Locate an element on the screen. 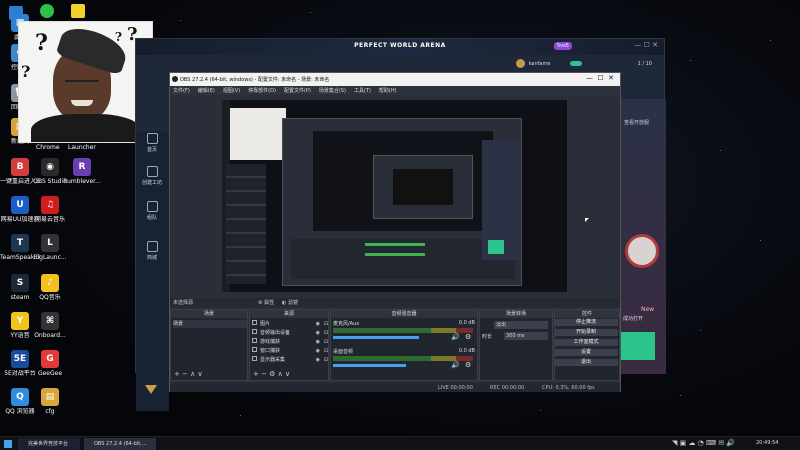 The image size is (800, 450). tray-icons: ◥ ▣ ☁ ◔ ⌨ ✉ 🔊 is located at coordinates (703, 443).